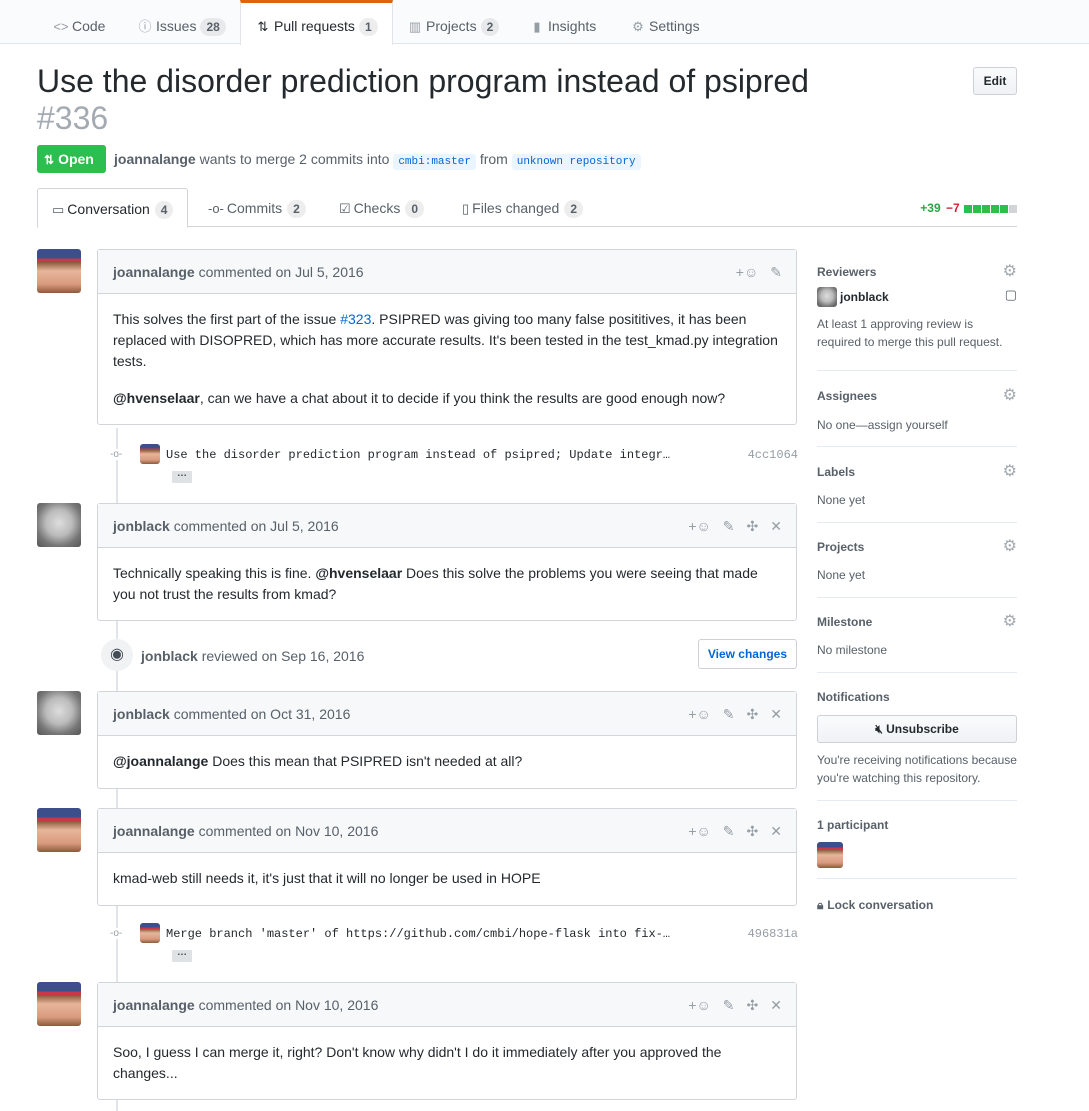 The height and width of the screenshot is (1111, 1089). Describe the element at coordinates (827, 297) in the screenshot. I see `reviewer-avatar` at that location.